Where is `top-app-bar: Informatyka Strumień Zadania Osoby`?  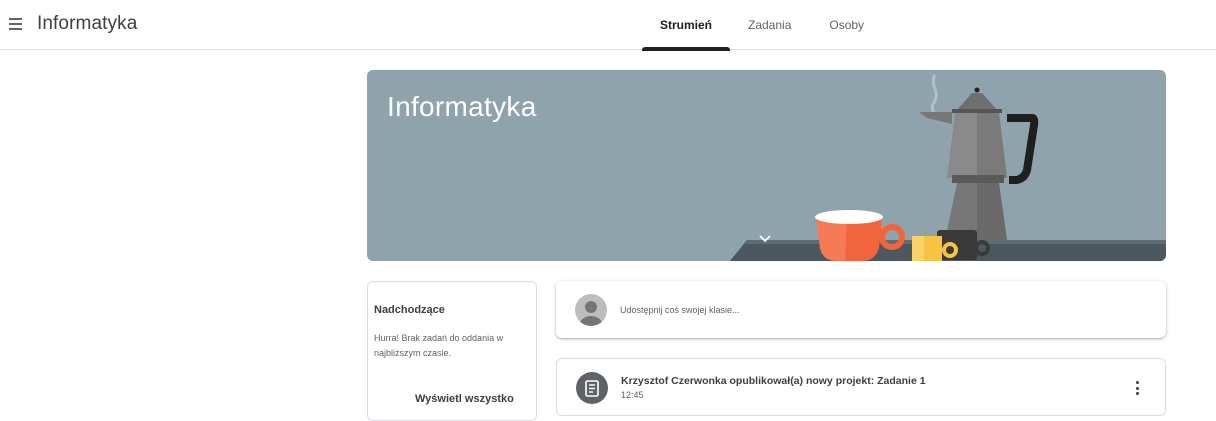
top-app-bar: Informatyka Strumień Zadania Osoby is located at coordinates (608, 25).